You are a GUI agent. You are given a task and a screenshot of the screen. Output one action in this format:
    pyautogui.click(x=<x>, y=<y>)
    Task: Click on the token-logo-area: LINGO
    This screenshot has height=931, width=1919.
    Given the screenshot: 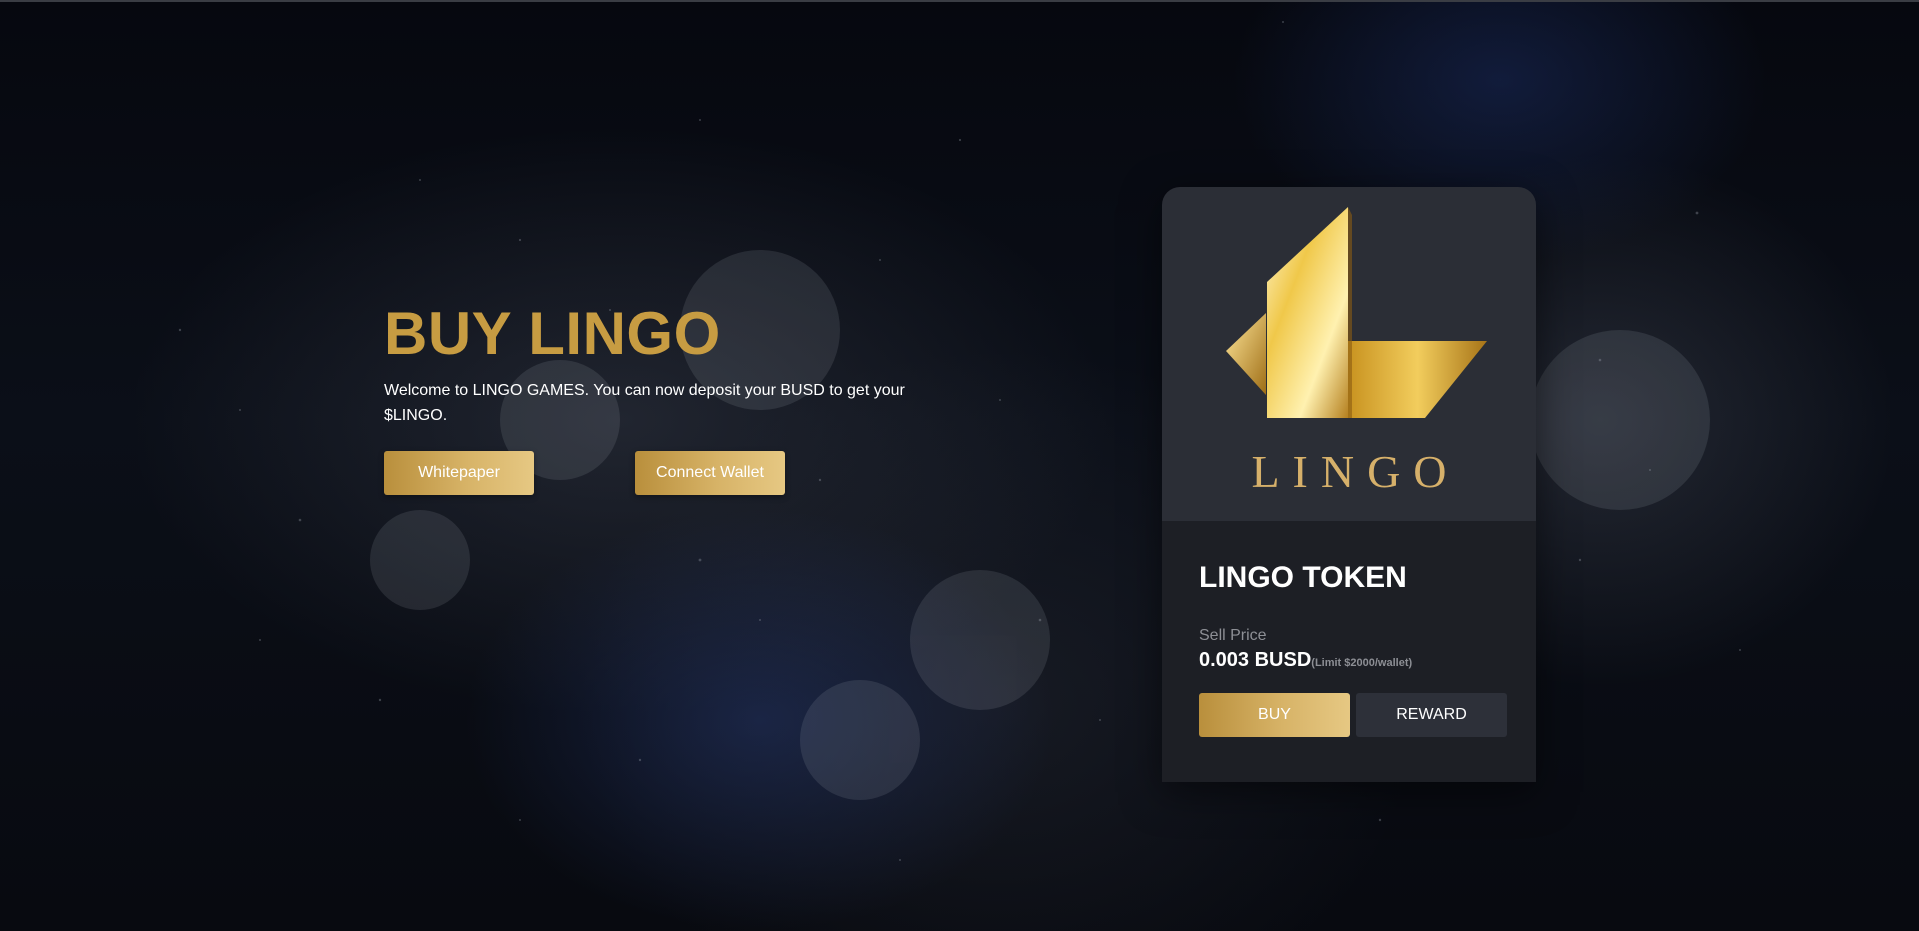 What is the action you would take?
    pyautogui.click(x=1349, y=354)
    